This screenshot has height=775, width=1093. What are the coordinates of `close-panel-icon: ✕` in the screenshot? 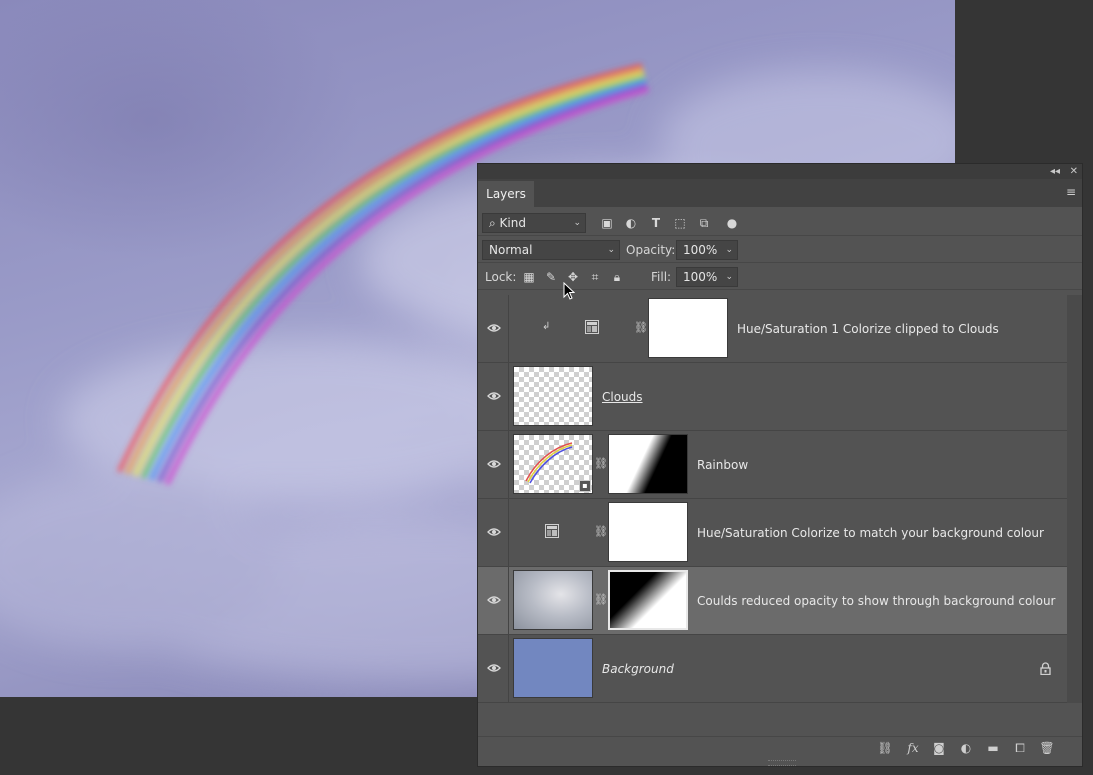 It's located at (1074, 171).